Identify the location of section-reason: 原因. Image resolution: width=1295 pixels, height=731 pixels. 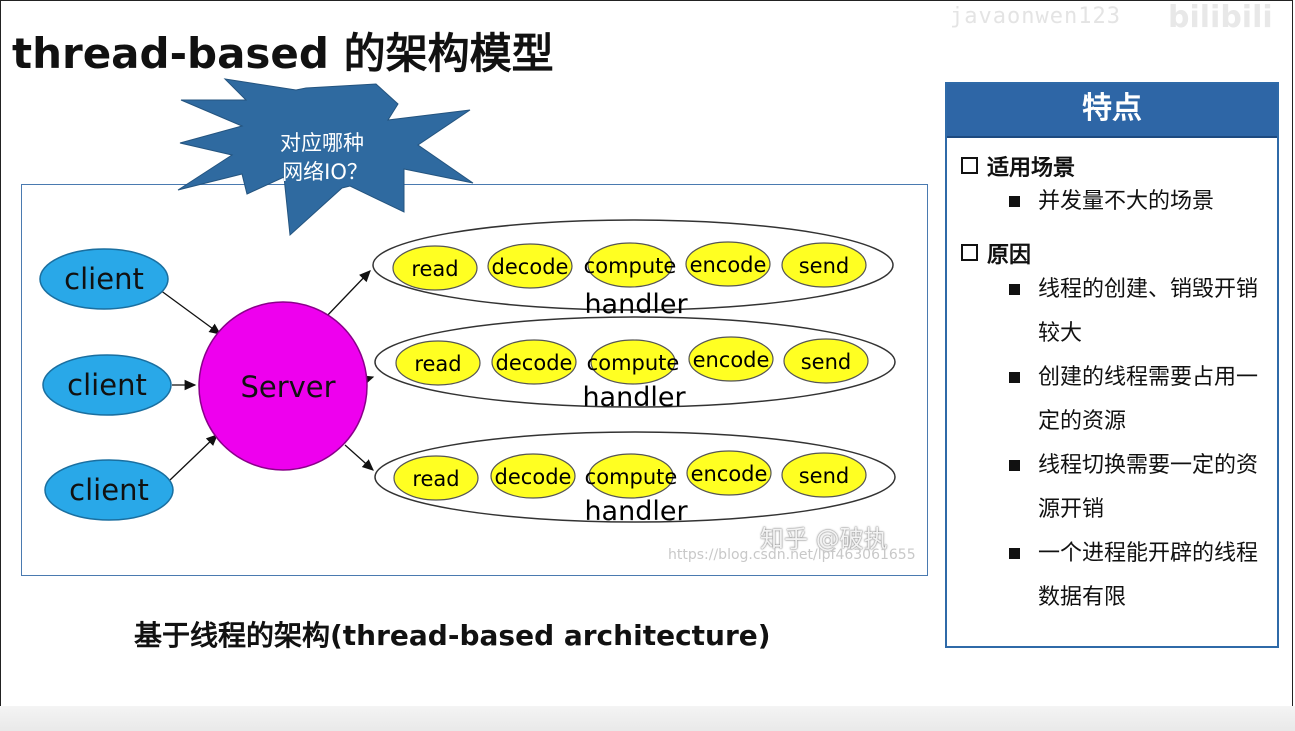
(996, 253).